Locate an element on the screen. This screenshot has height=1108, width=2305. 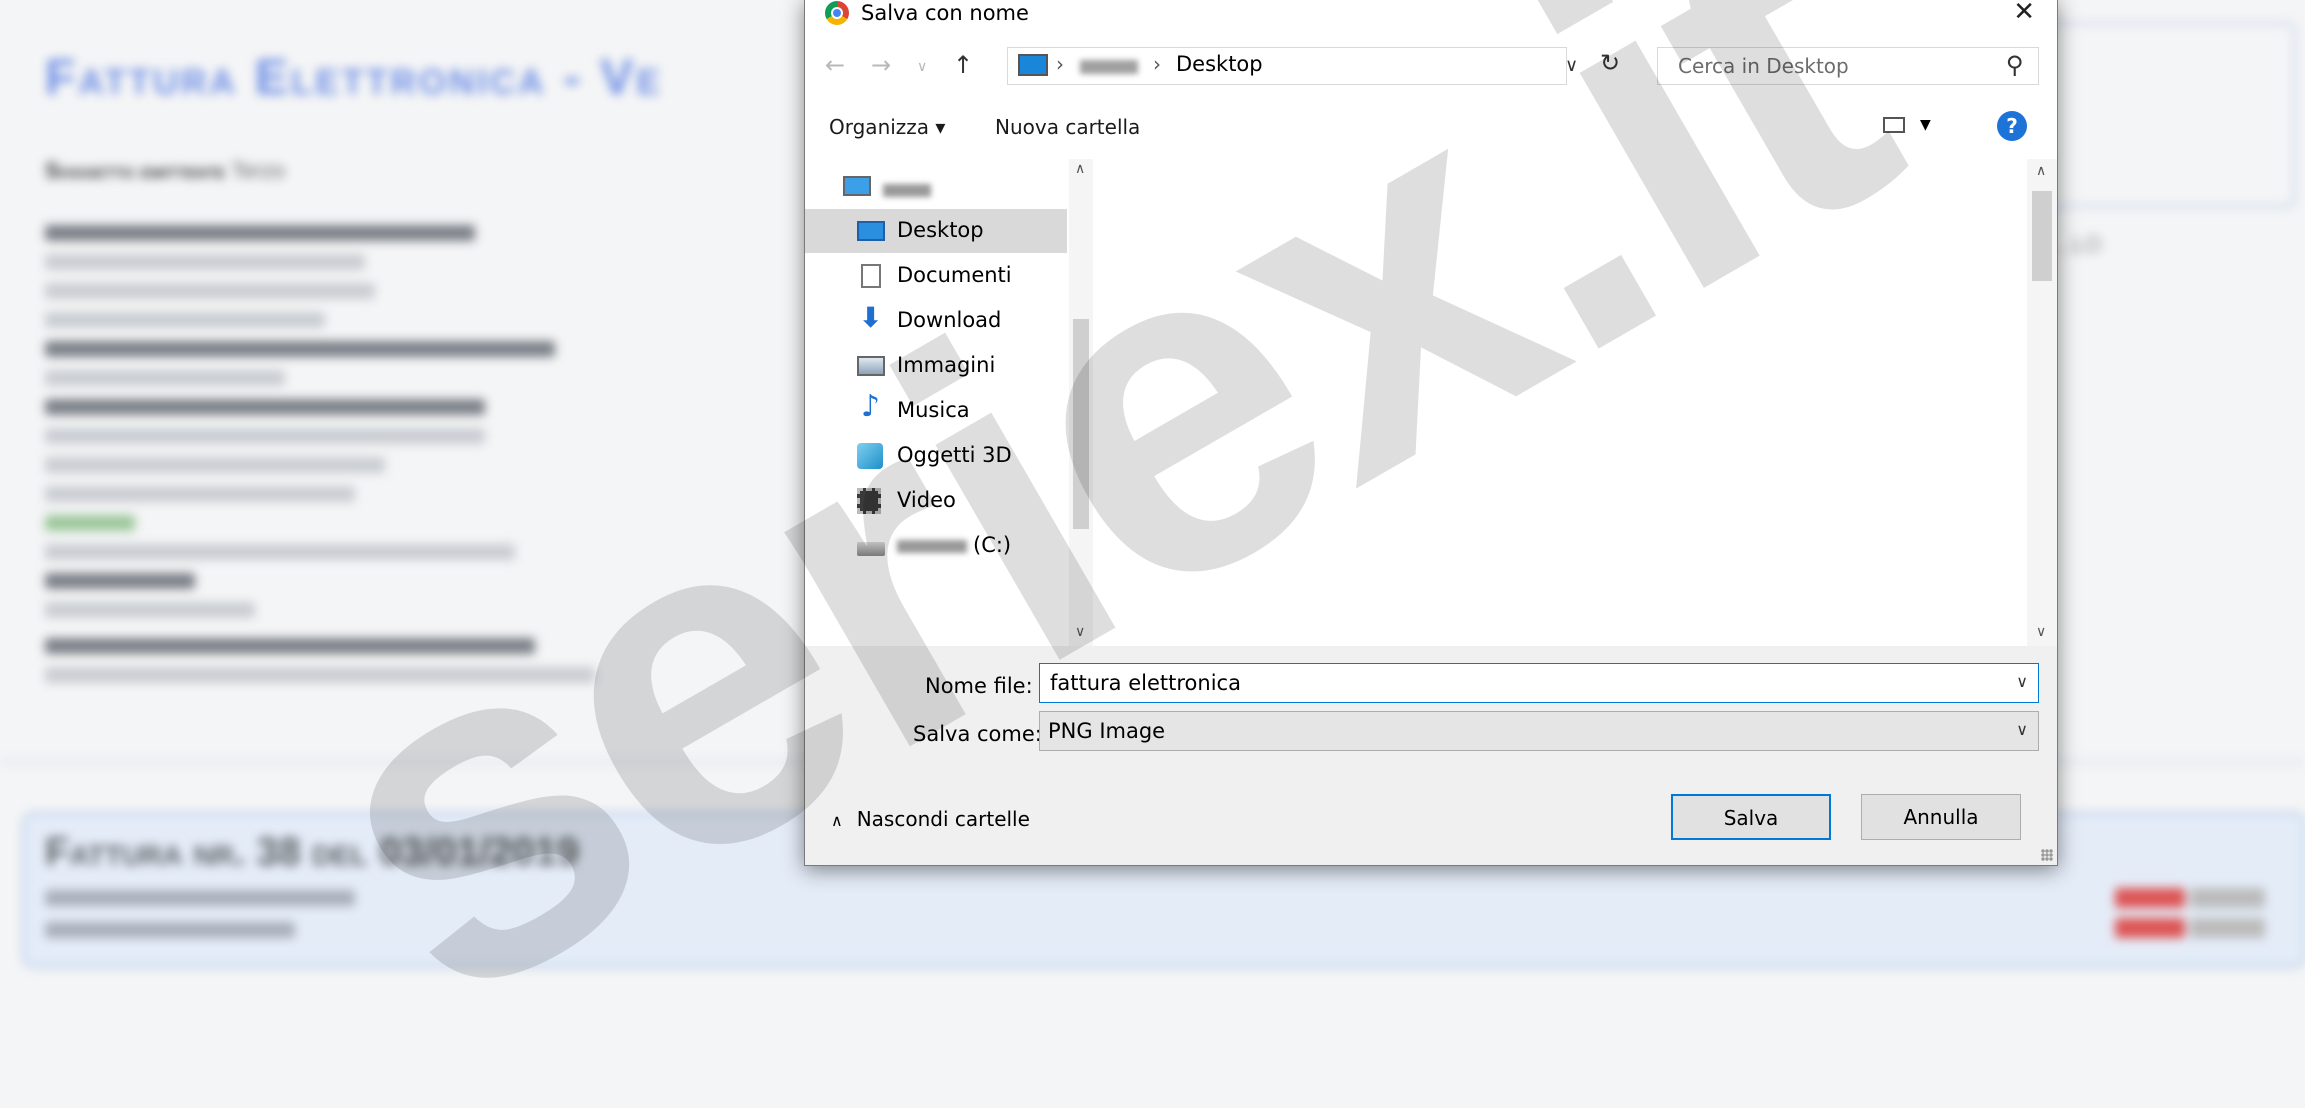
breadcrumb-current: Desktop is located at coordinates (1219, 64).